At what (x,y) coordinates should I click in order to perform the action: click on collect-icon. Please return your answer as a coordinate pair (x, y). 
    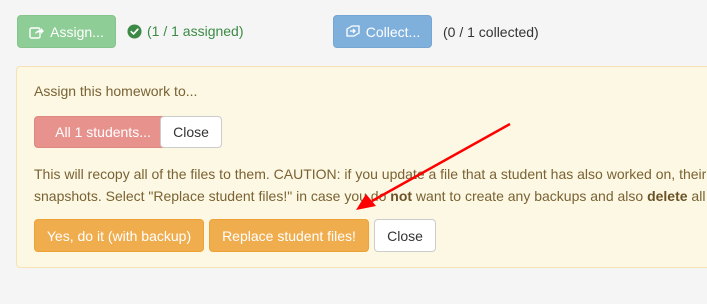
    Looking at the image, I should click on (353, 31).